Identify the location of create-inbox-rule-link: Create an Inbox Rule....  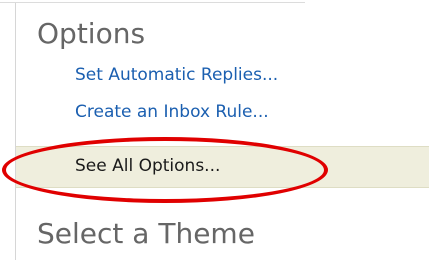
(172, 112).